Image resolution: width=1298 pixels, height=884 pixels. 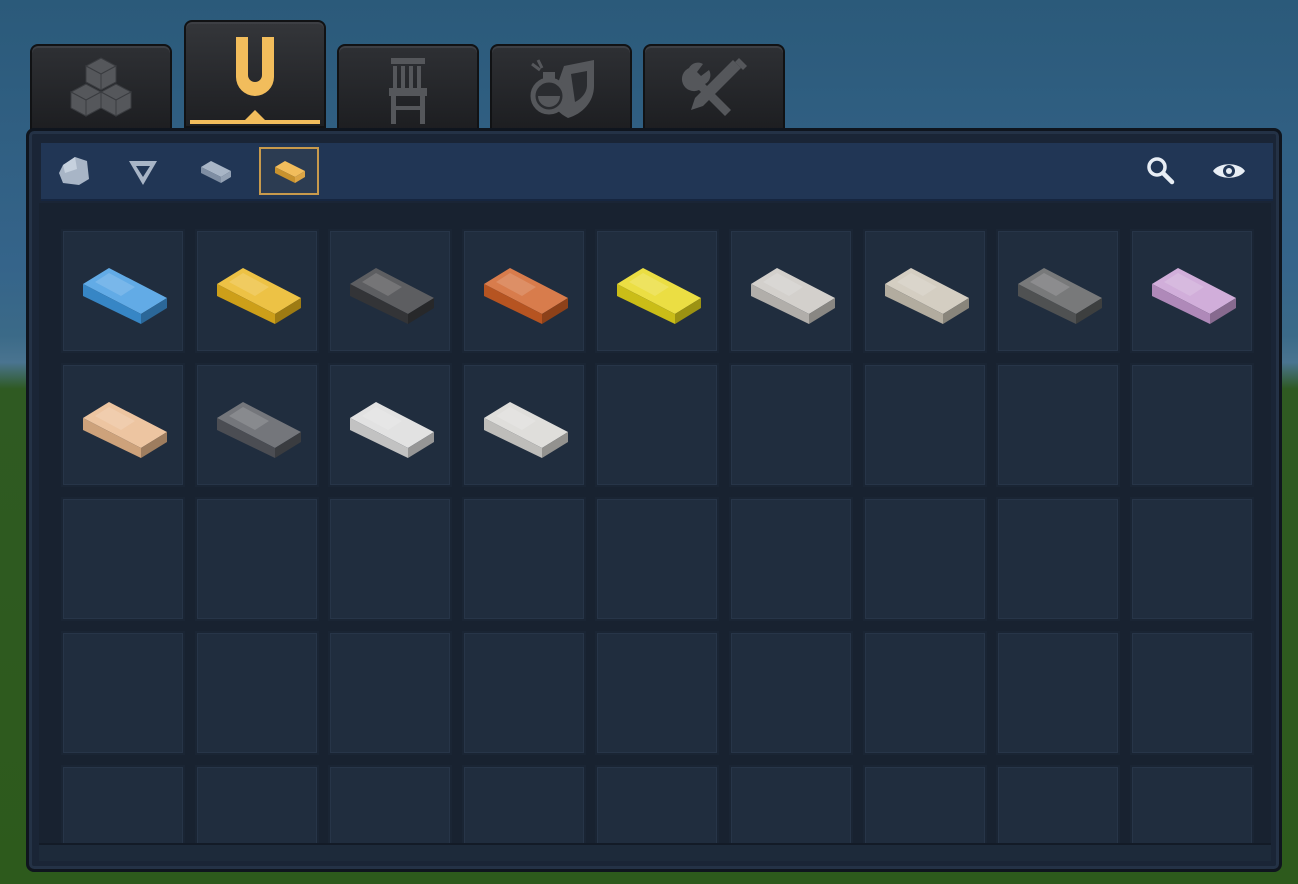 What do you see at coordinates (659, 296) in the screenshot?
I see `yellow-ingot-icon` at bounding box center [659, 296].